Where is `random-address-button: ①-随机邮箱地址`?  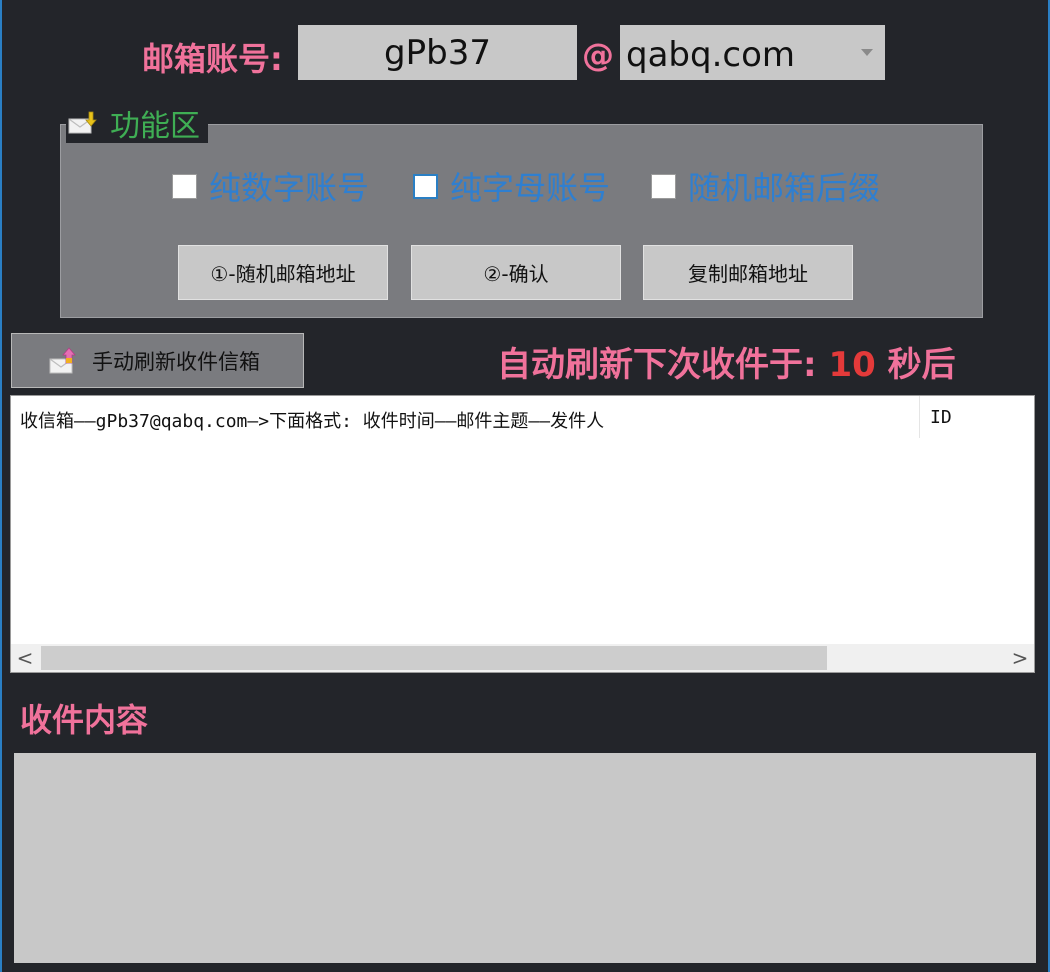 random-address-button: ①-随机邮箱地址 is located at coordinates (283, 272).